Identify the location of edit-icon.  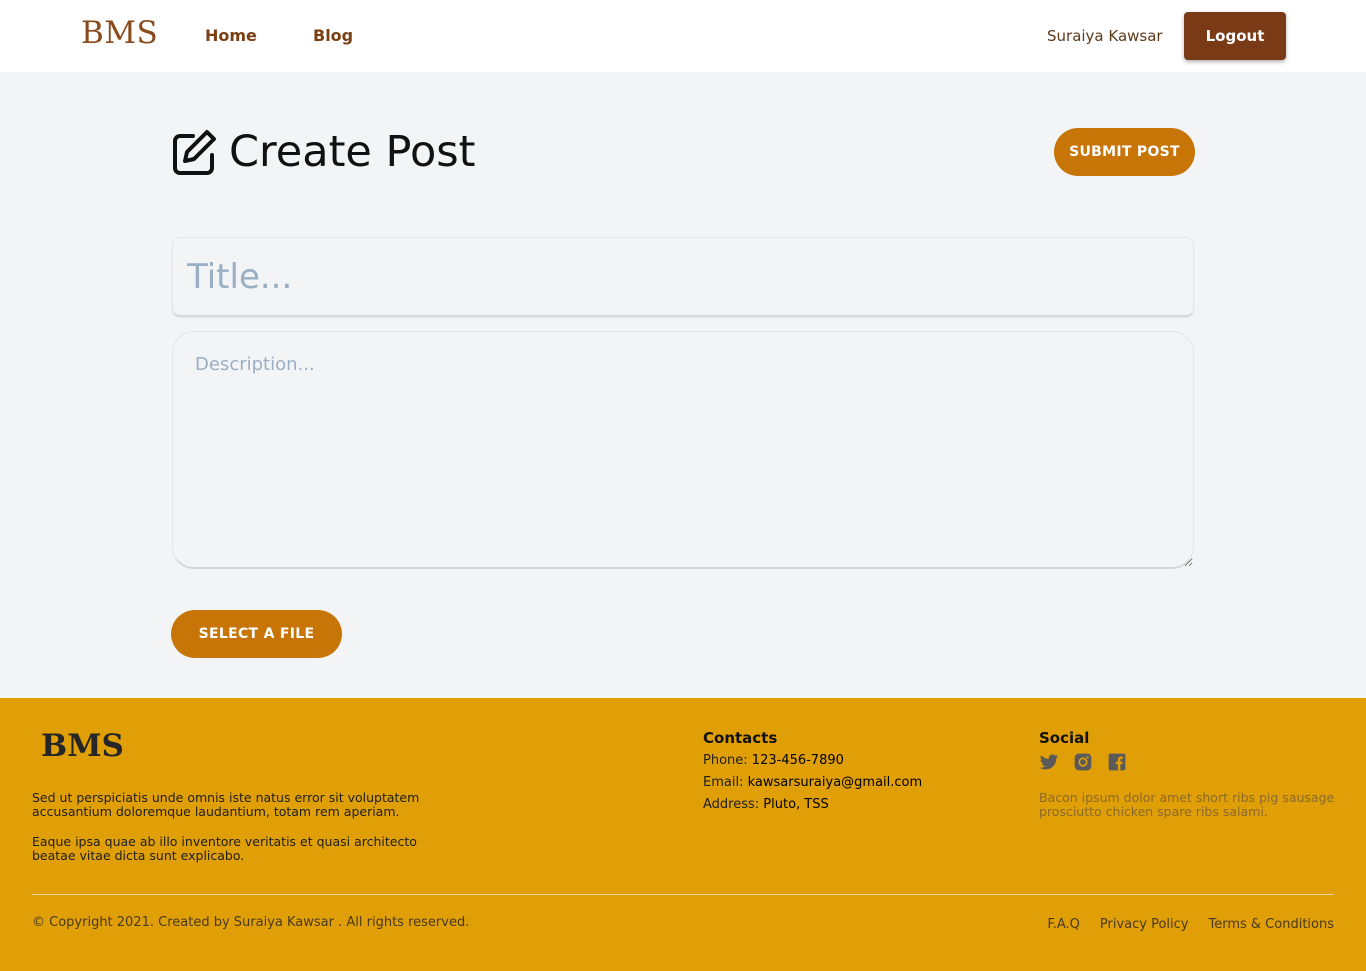
(194, 152).